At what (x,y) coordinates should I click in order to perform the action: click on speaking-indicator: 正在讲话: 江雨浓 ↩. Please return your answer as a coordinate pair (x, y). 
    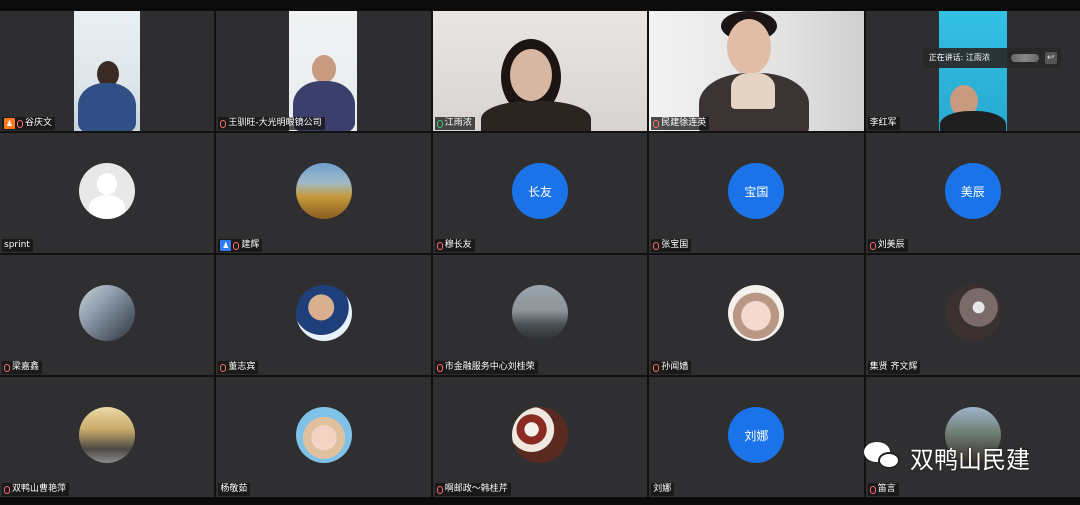
    Looking at the image, I should click on (991, 58).